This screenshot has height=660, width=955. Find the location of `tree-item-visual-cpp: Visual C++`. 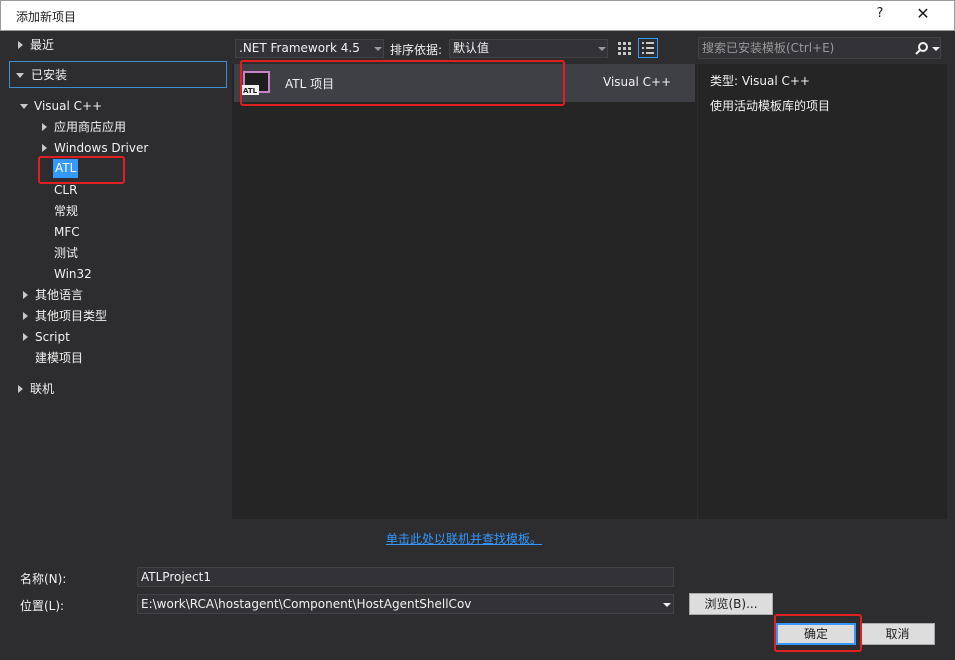

tree-item-visual-cpp: Visual C++ is located at coordinates (68, 106).